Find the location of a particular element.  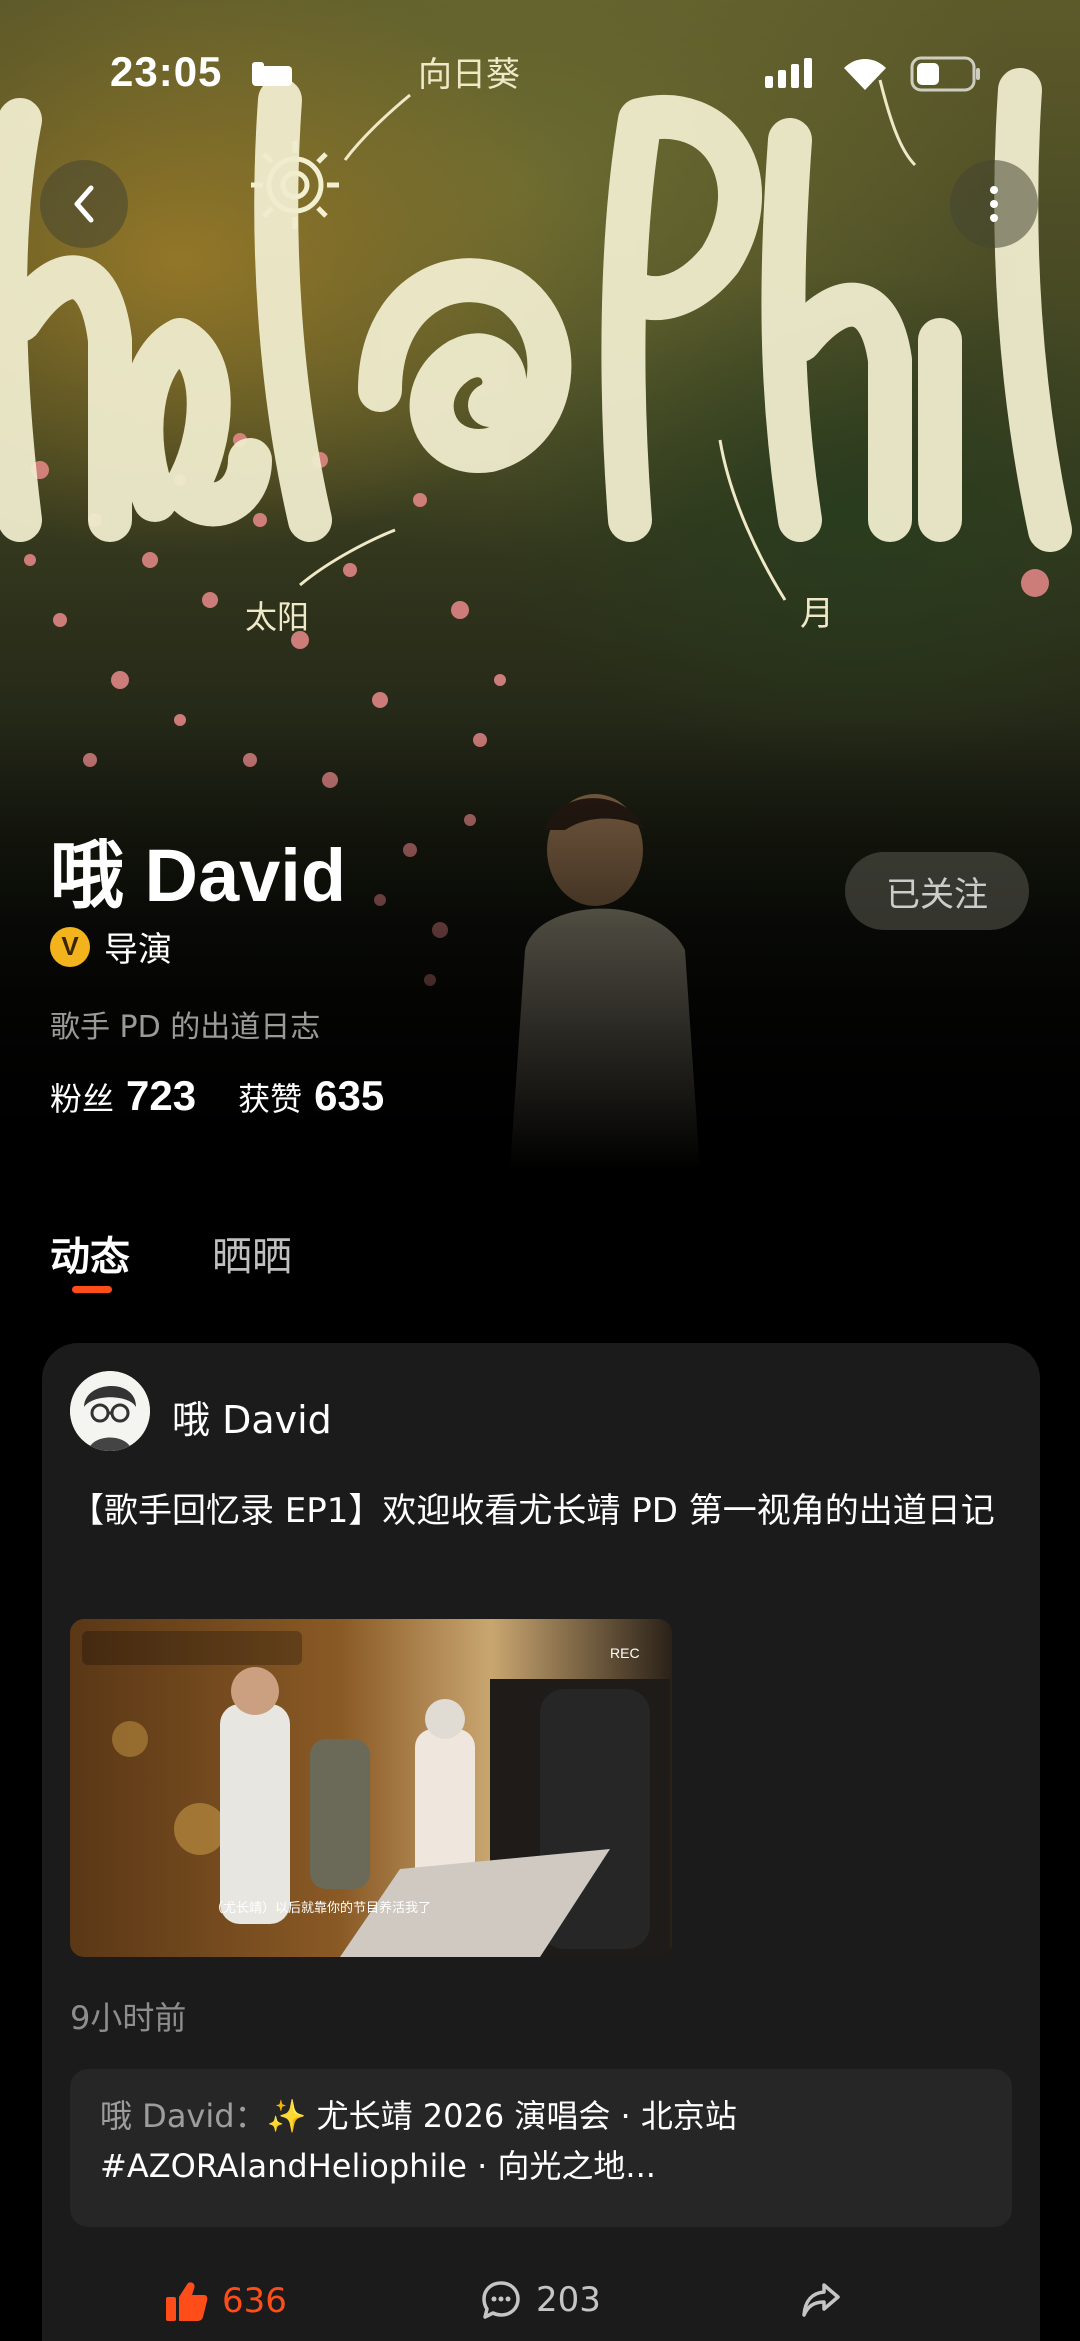

back-button is located at coordinates (84, 204).